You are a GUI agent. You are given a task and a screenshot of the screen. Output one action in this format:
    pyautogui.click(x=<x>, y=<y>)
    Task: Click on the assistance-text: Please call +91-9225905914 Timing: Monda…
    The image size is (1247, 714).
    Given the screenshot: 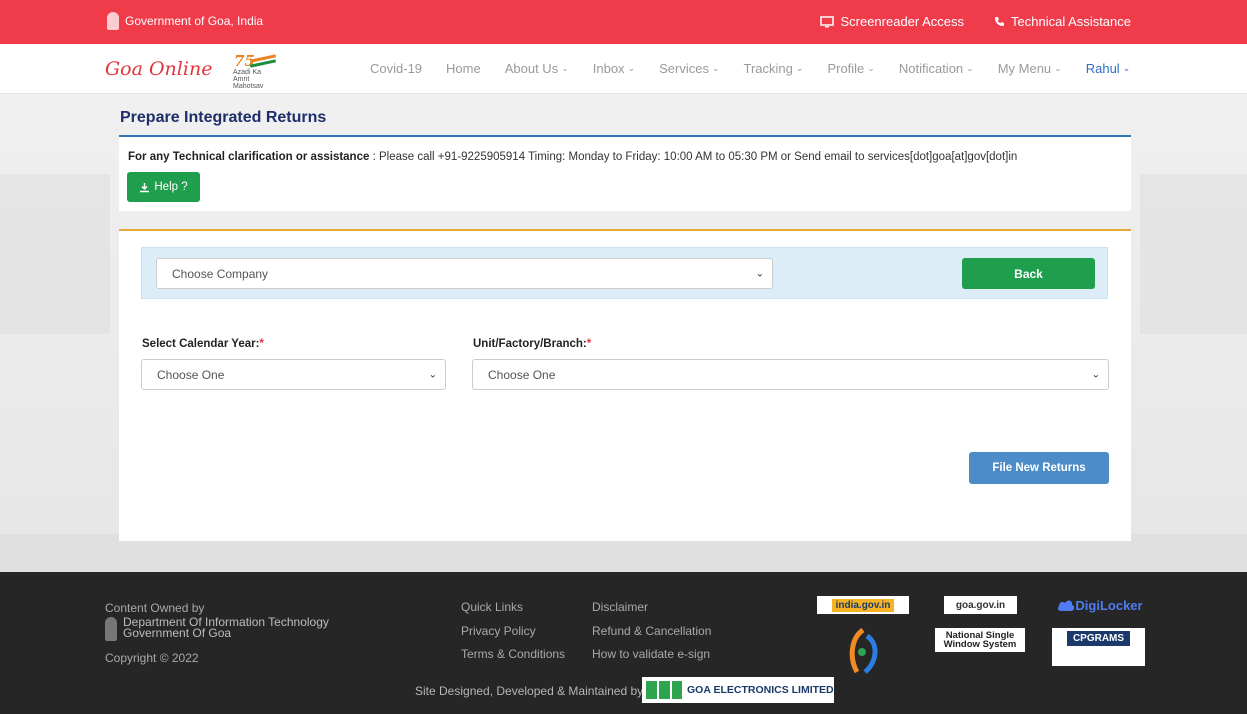 What is the action you would take?
    pyautogui.click(x=698, y=157)
    